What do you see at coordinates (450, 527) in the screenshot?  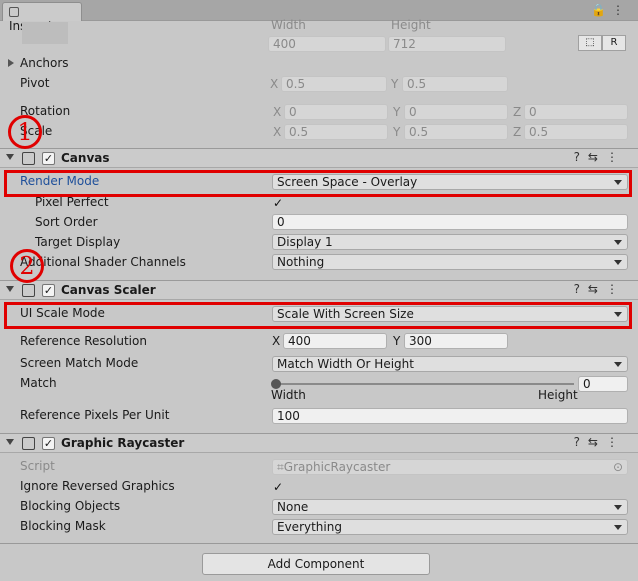 I see `blocking-mask-dropdown: Everything` at bounding box center [450, 527].